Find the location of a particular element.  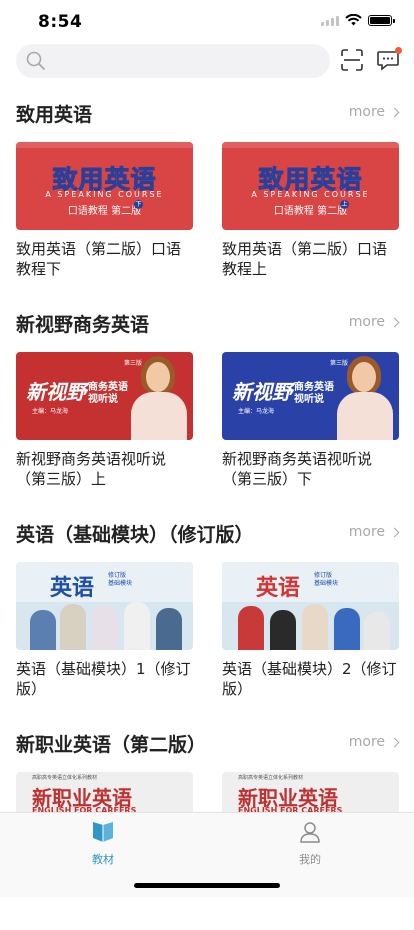

tab-label: 我的 is located at coordinates (310, 859).